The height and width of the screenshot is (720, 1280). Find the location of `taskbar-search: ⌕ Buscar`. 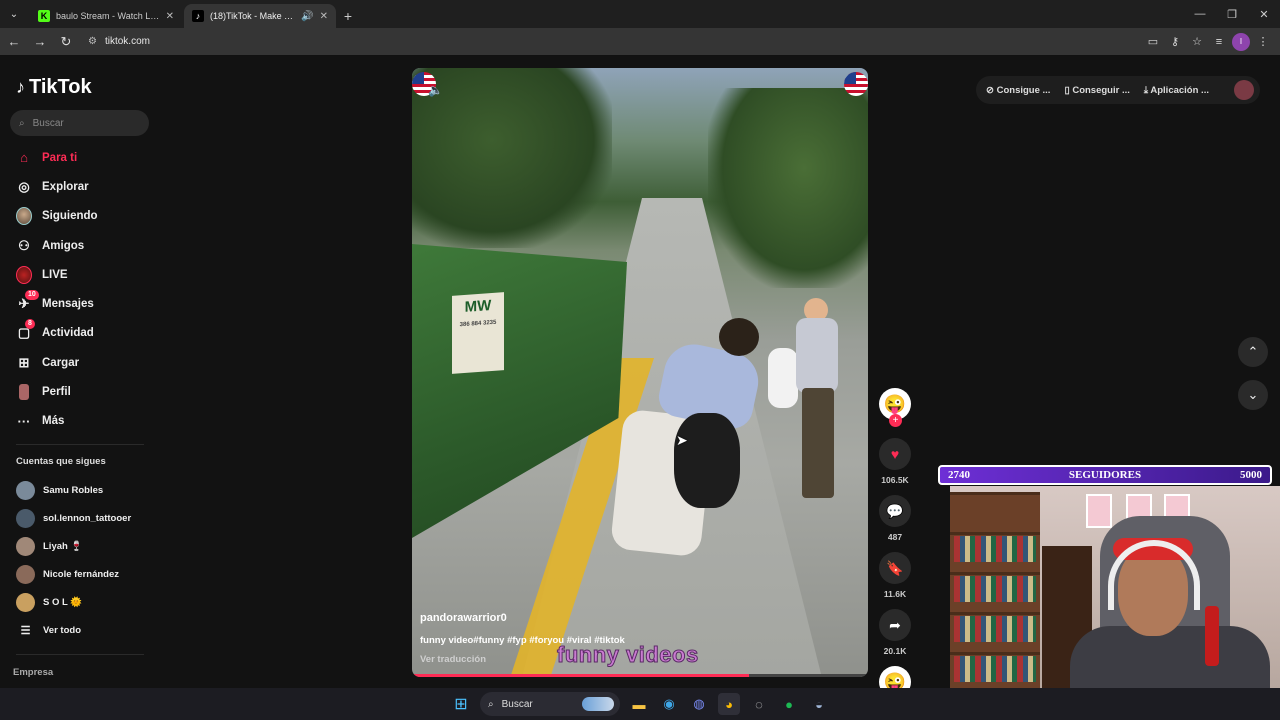

taskbar-search: ⌕ Buscar is located at coordinates (550, 704).